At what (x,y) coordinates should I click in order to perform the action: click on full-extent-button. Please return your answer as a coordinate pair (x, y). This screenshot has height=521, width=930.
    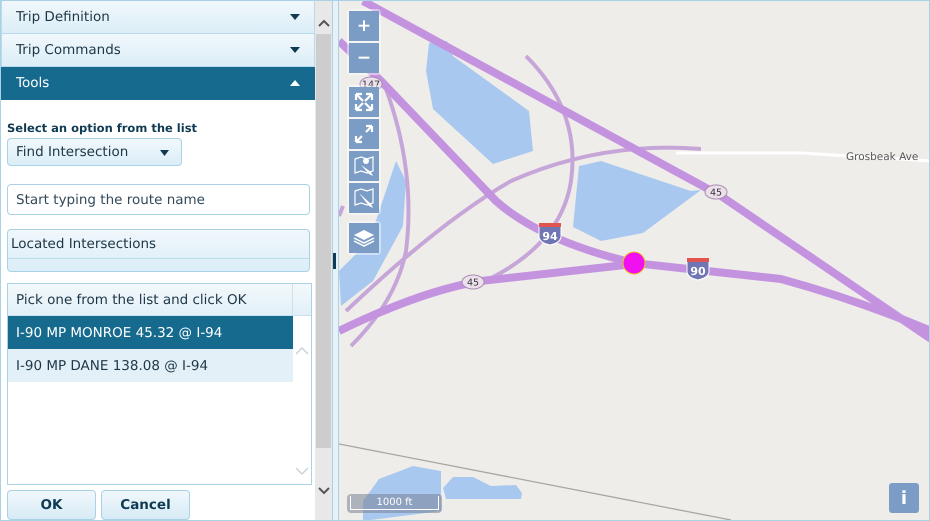
    Looking at the image, I should click on (364, 102).